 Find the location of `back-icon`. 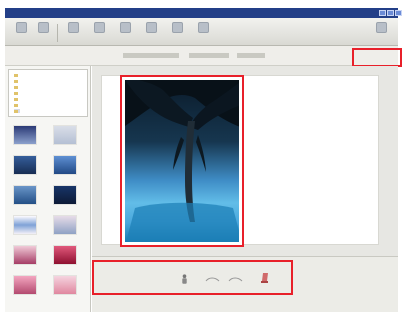

back-icon is located at coordinates (21, 27).